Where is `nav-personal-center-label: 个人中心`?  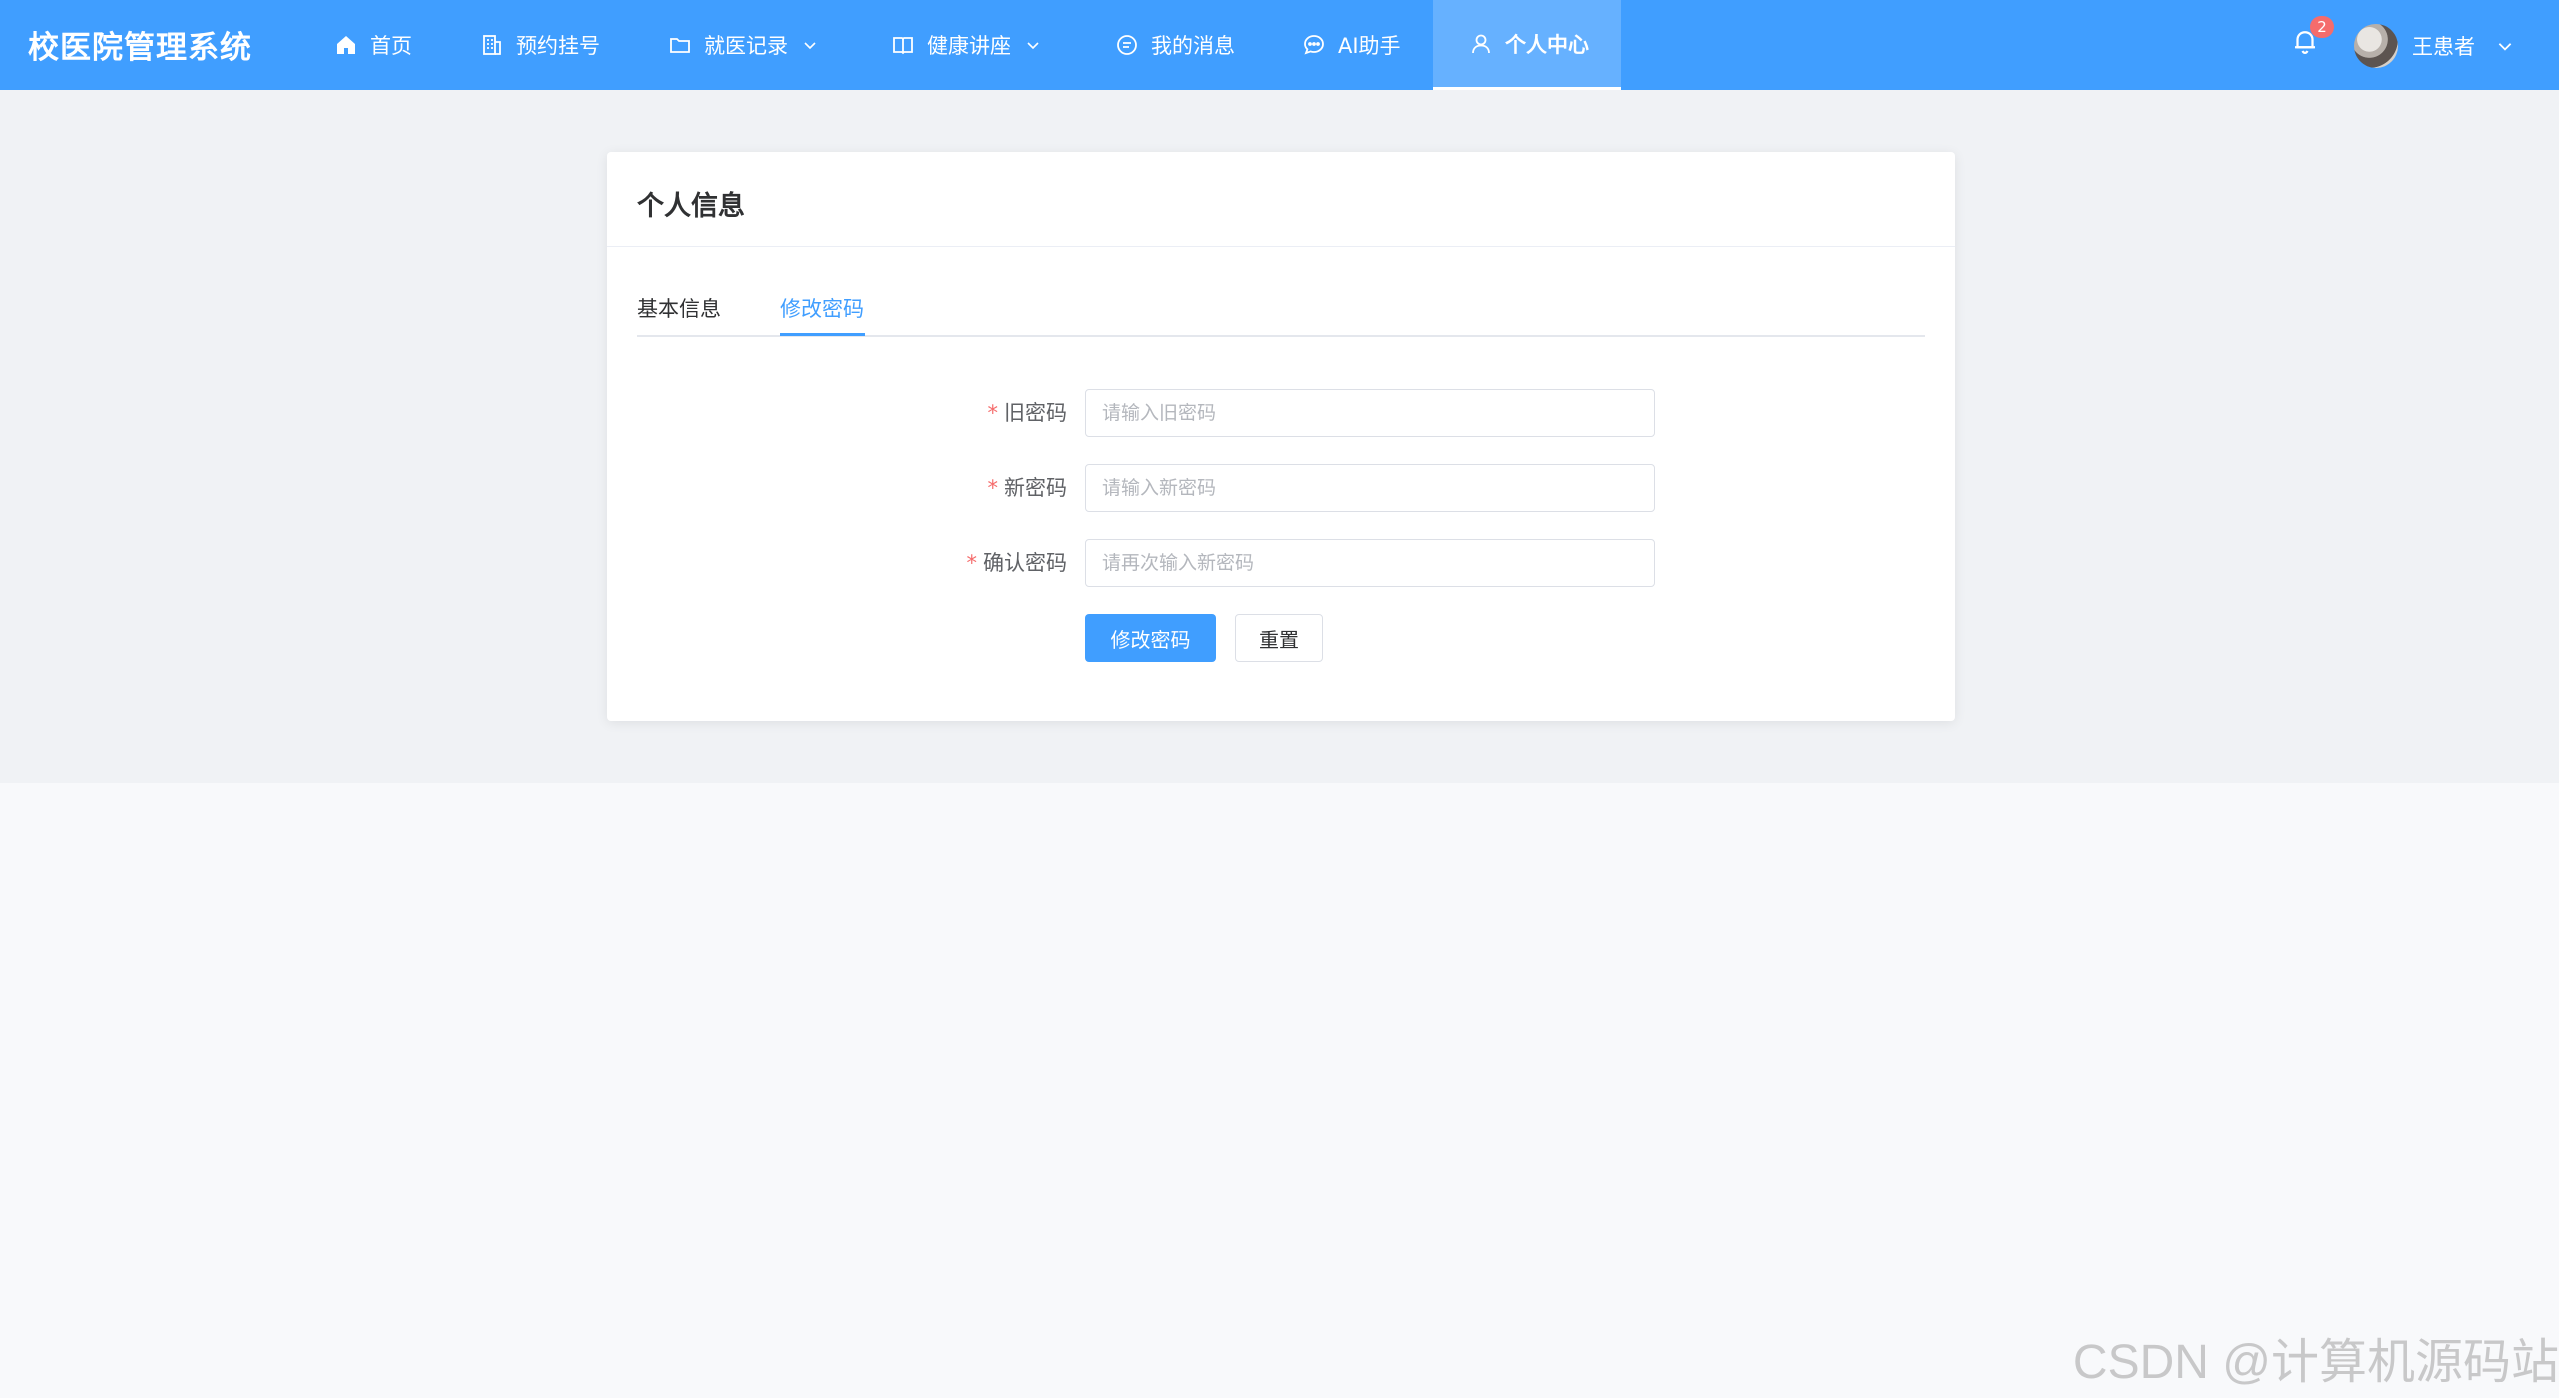
nav-personal-center-label: 个人中心 is located at coordinates (1547, 44).